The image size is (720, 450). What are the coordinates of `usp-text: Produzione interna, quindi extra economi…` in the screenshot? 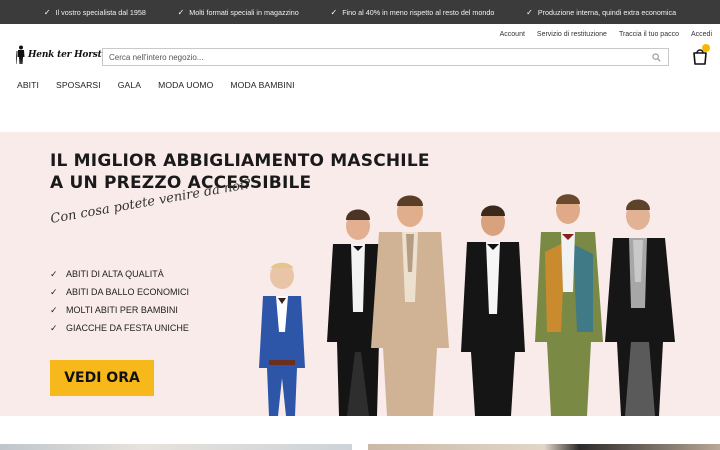 It's located at (607, 12).